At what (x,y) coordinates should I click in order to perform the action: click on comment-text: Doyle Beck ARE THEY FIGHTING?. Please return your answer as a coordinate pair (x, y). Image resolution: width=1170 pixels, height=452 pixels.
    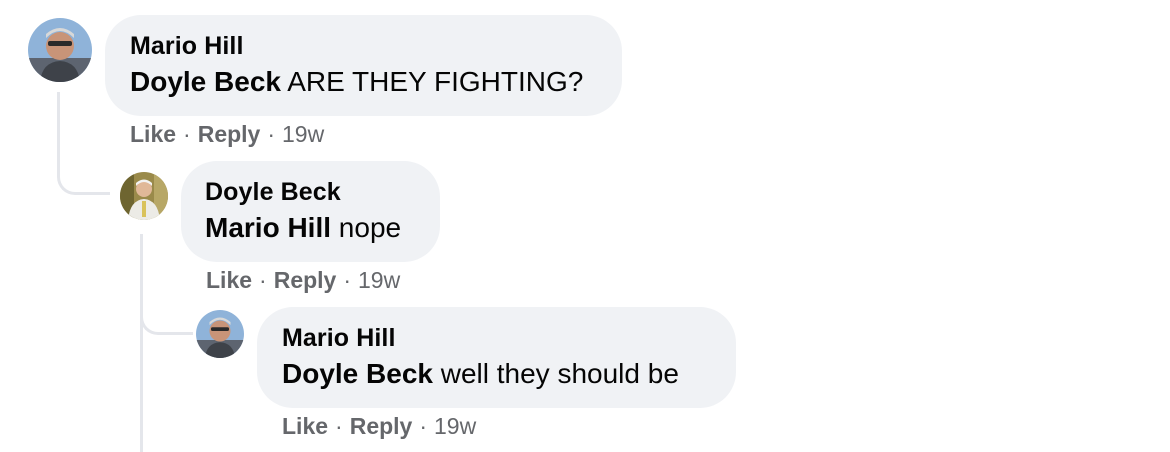
    Looking at the image, I should click on (356, 82).